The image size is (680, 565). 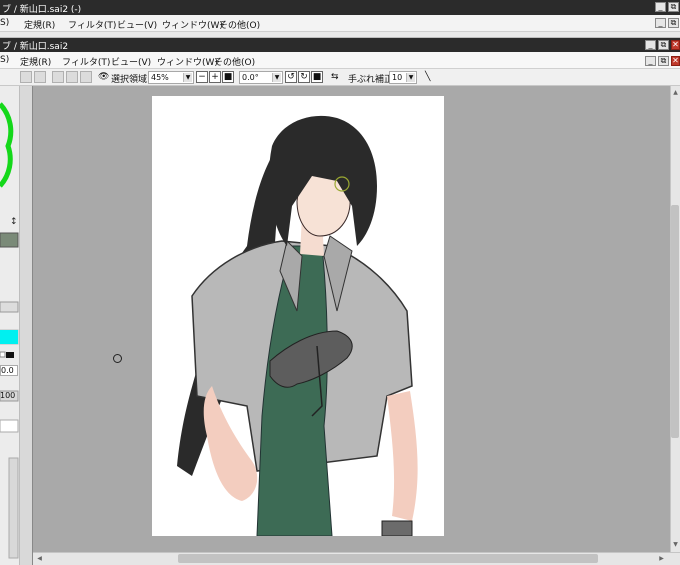 I want to click on flip-horizontal-icon: ⇆, so click(x=335, y=77).